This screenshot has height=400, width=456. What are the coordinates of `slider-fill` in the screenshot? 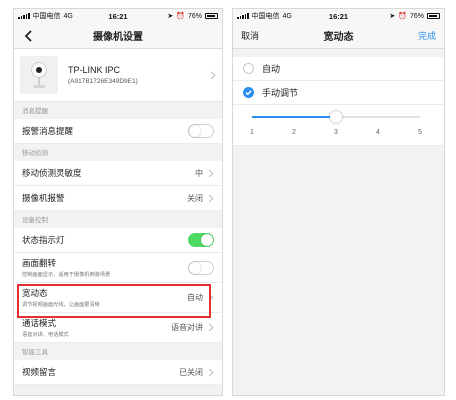 It's located at (294, 117).